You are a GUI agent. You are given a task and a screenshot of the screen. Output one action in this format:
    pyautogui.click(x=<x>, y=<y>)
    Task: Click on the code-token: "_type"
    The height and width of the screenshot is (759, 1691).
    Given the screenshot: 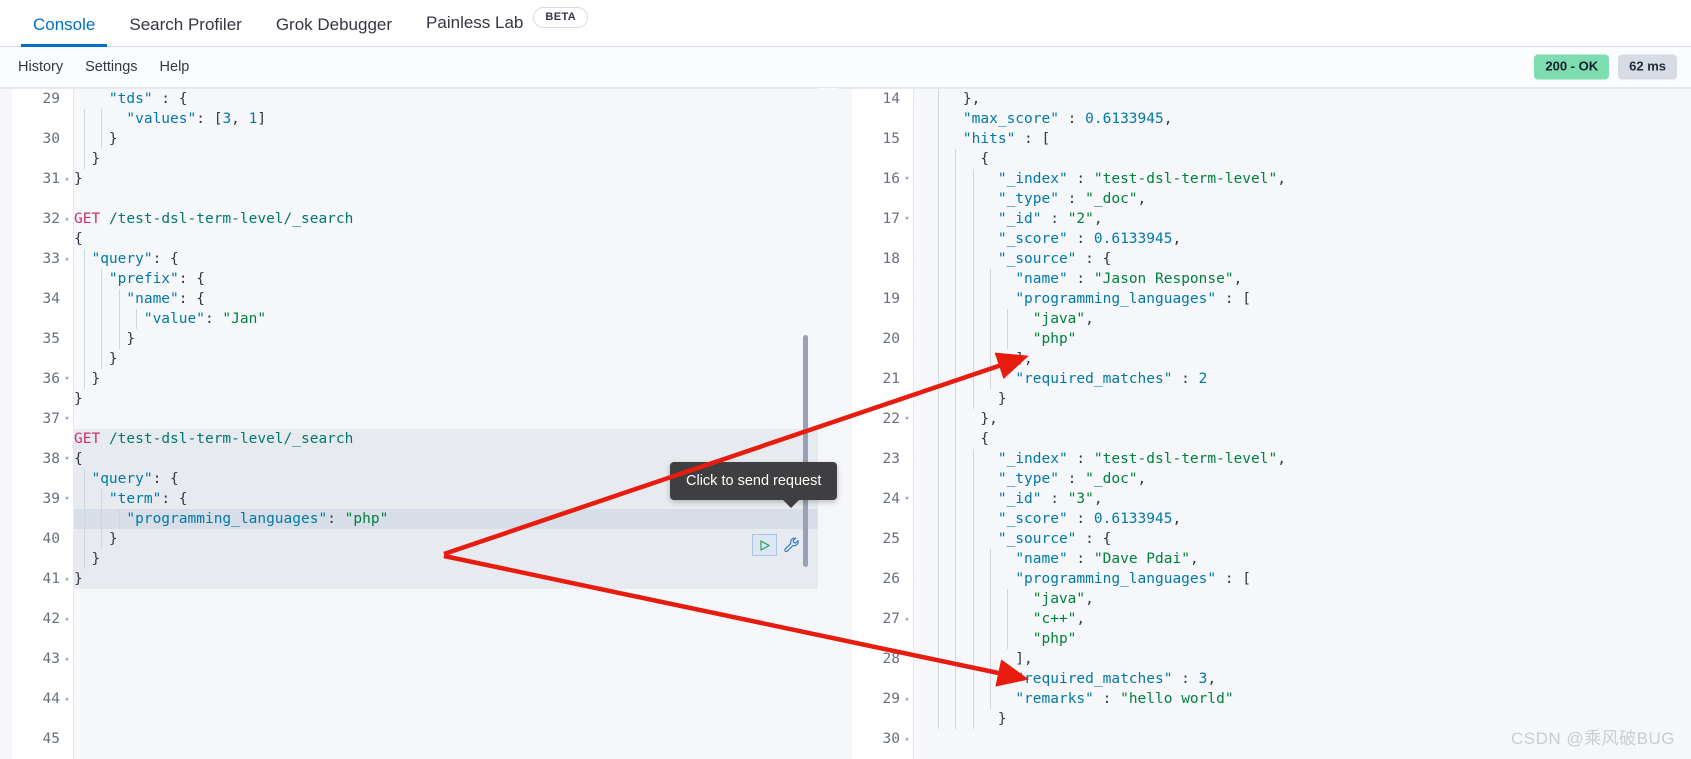 What is the action you would take?
    pyautogui.click(x=1028, y=199)
    